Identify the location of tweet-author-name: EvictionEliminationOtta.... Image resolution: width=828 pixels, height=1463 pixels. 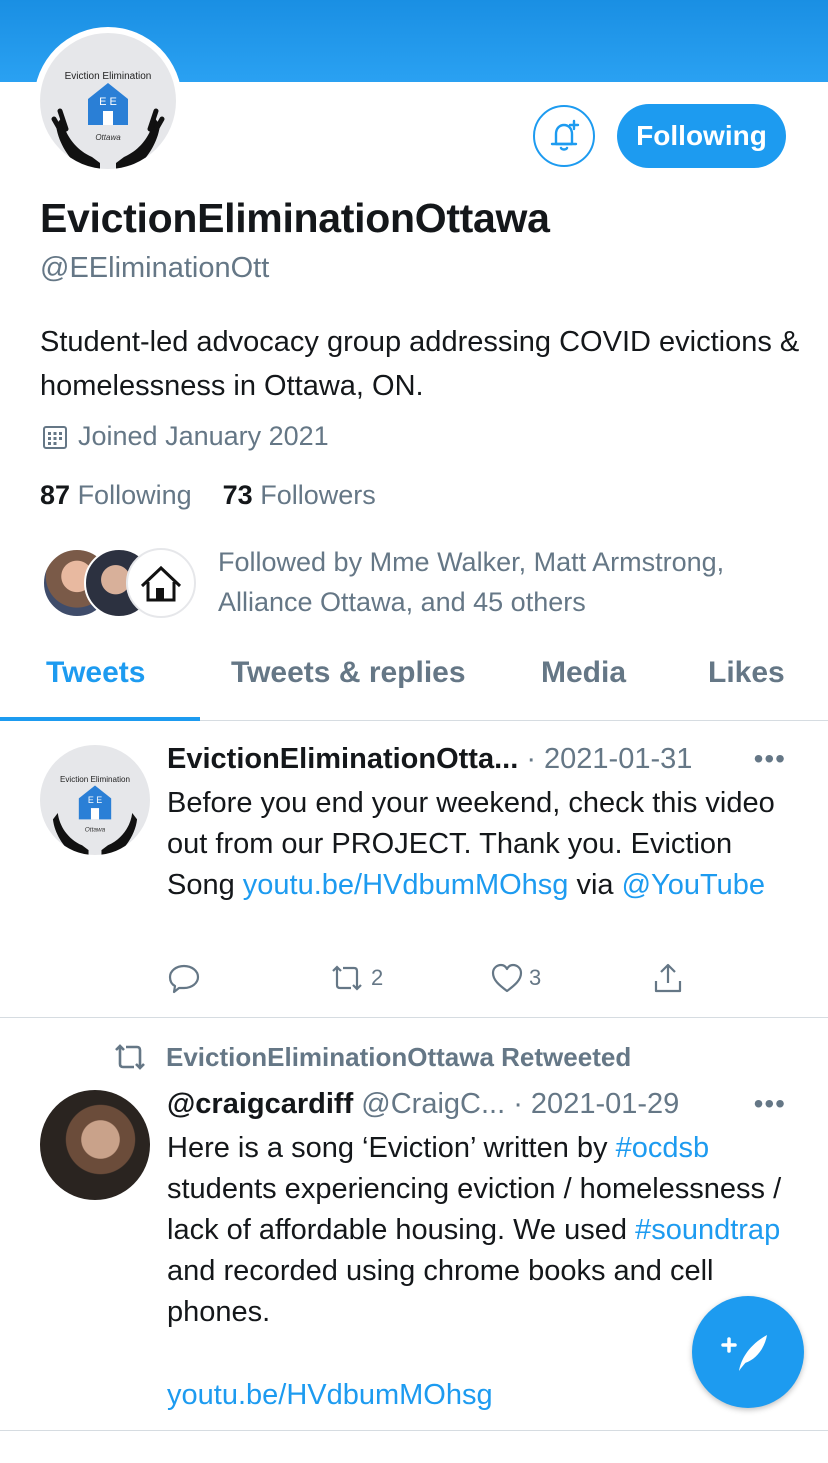
(342, 759).